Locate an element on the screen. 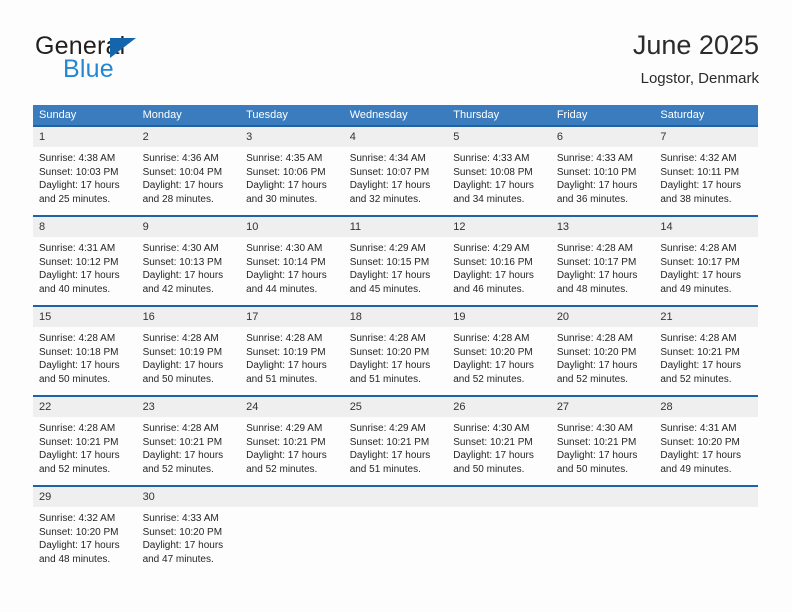 The height and width of the screenshot is (612, 792). sunset-text: Sunset: 10:11 PM is located at coordinates (700, 172).